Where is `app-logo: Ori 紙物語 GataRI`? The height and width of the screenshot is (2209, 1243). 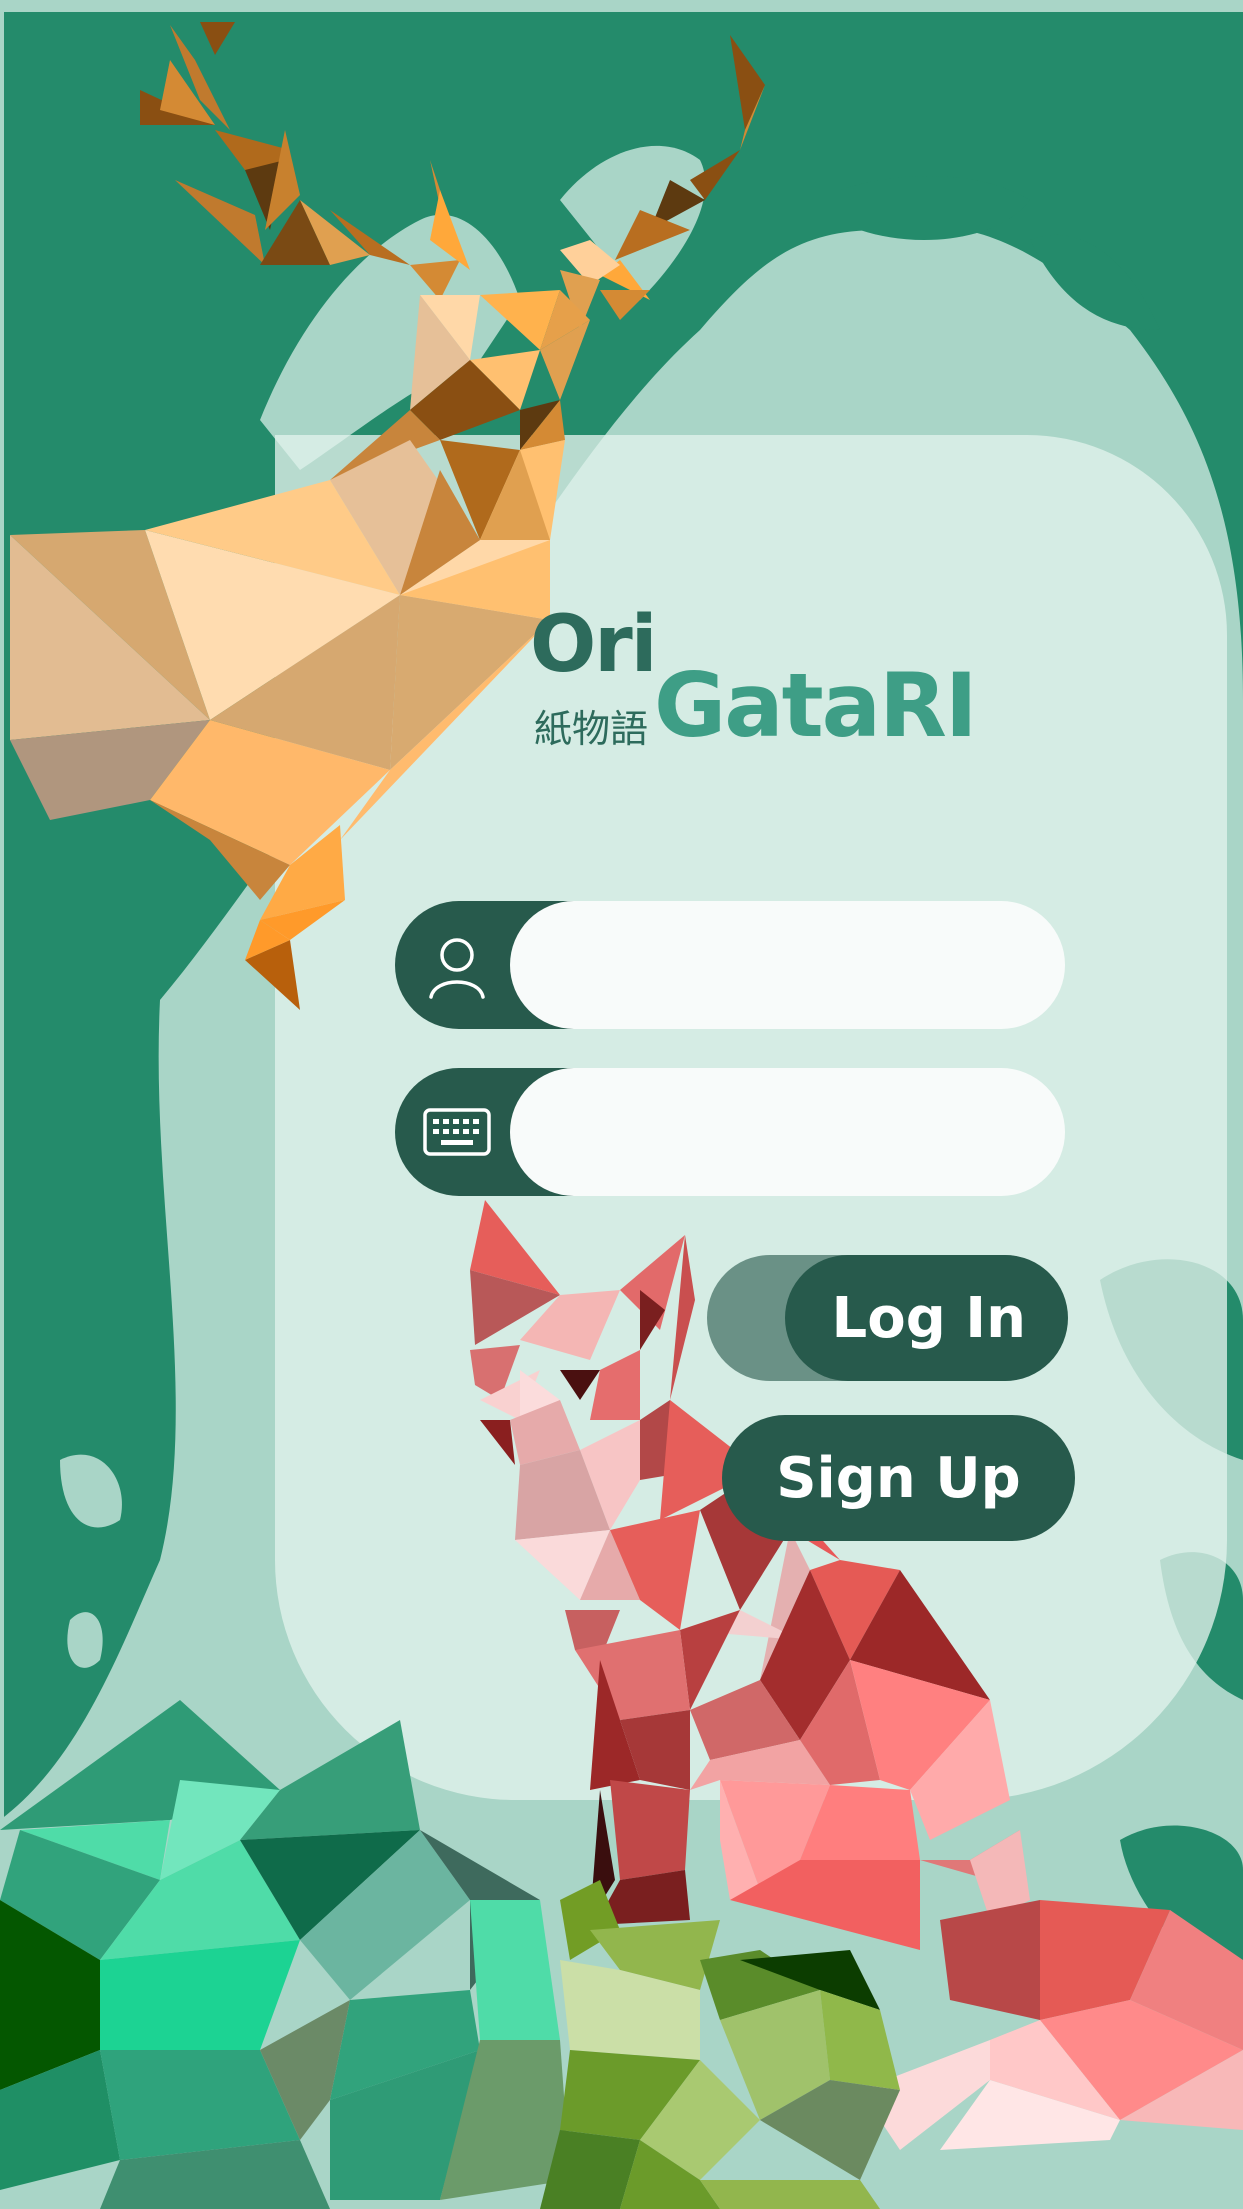
app-logo: Ori 紙物語 GataRI is located at coordinates (754, 680).